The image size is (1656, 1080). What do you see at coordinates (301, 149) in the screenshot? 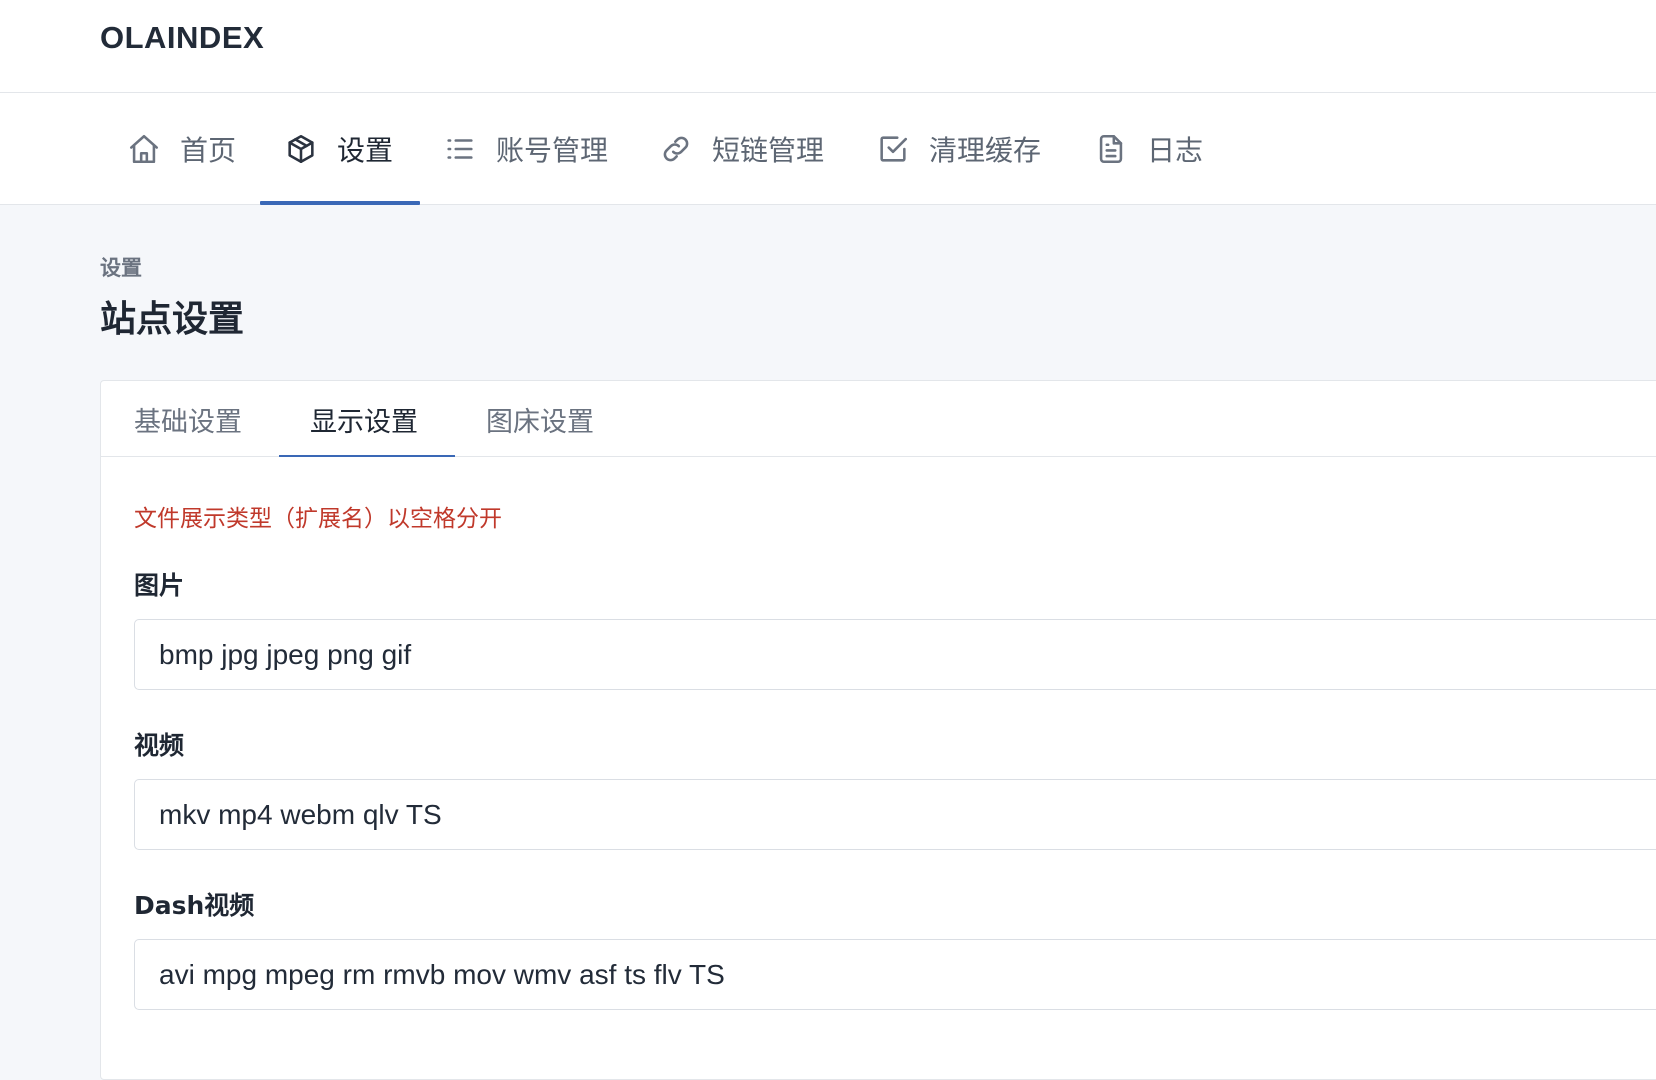
I see `box-icon` at bounding box center [301, 149].